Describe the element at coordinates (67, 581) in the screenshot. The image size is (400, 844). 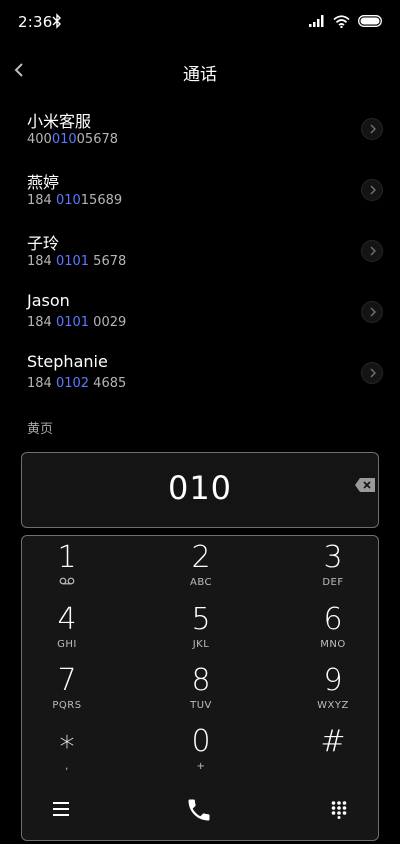
I see `voicemail-icon` at that location.